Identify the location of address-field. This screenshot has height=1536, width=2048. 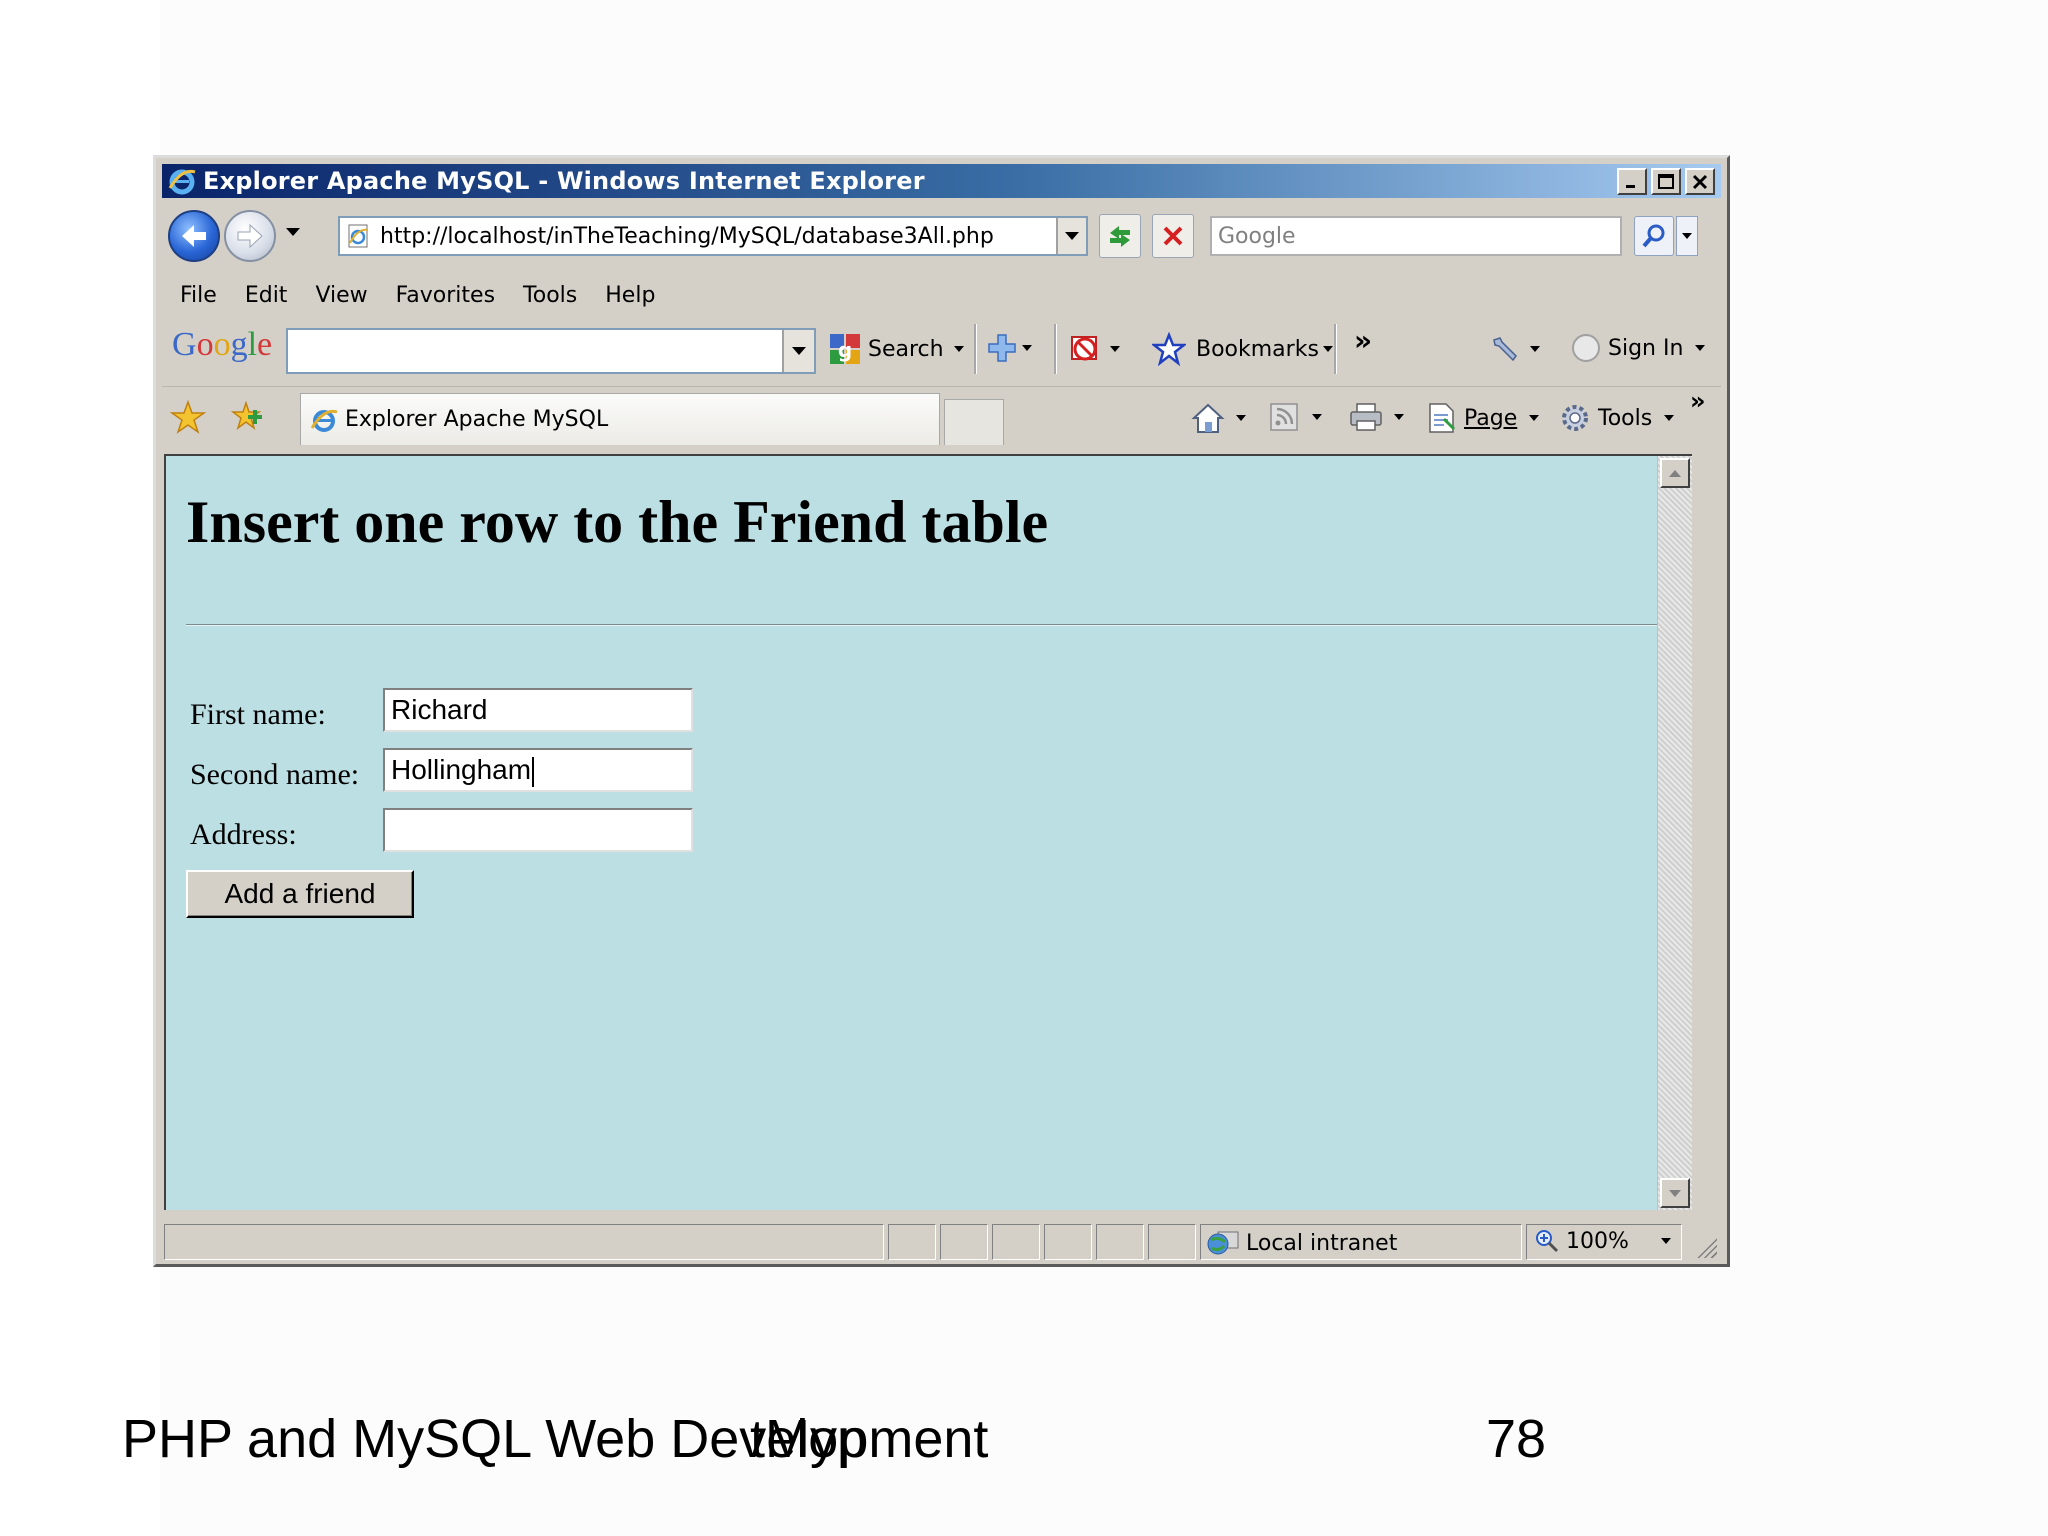
(538, 830).